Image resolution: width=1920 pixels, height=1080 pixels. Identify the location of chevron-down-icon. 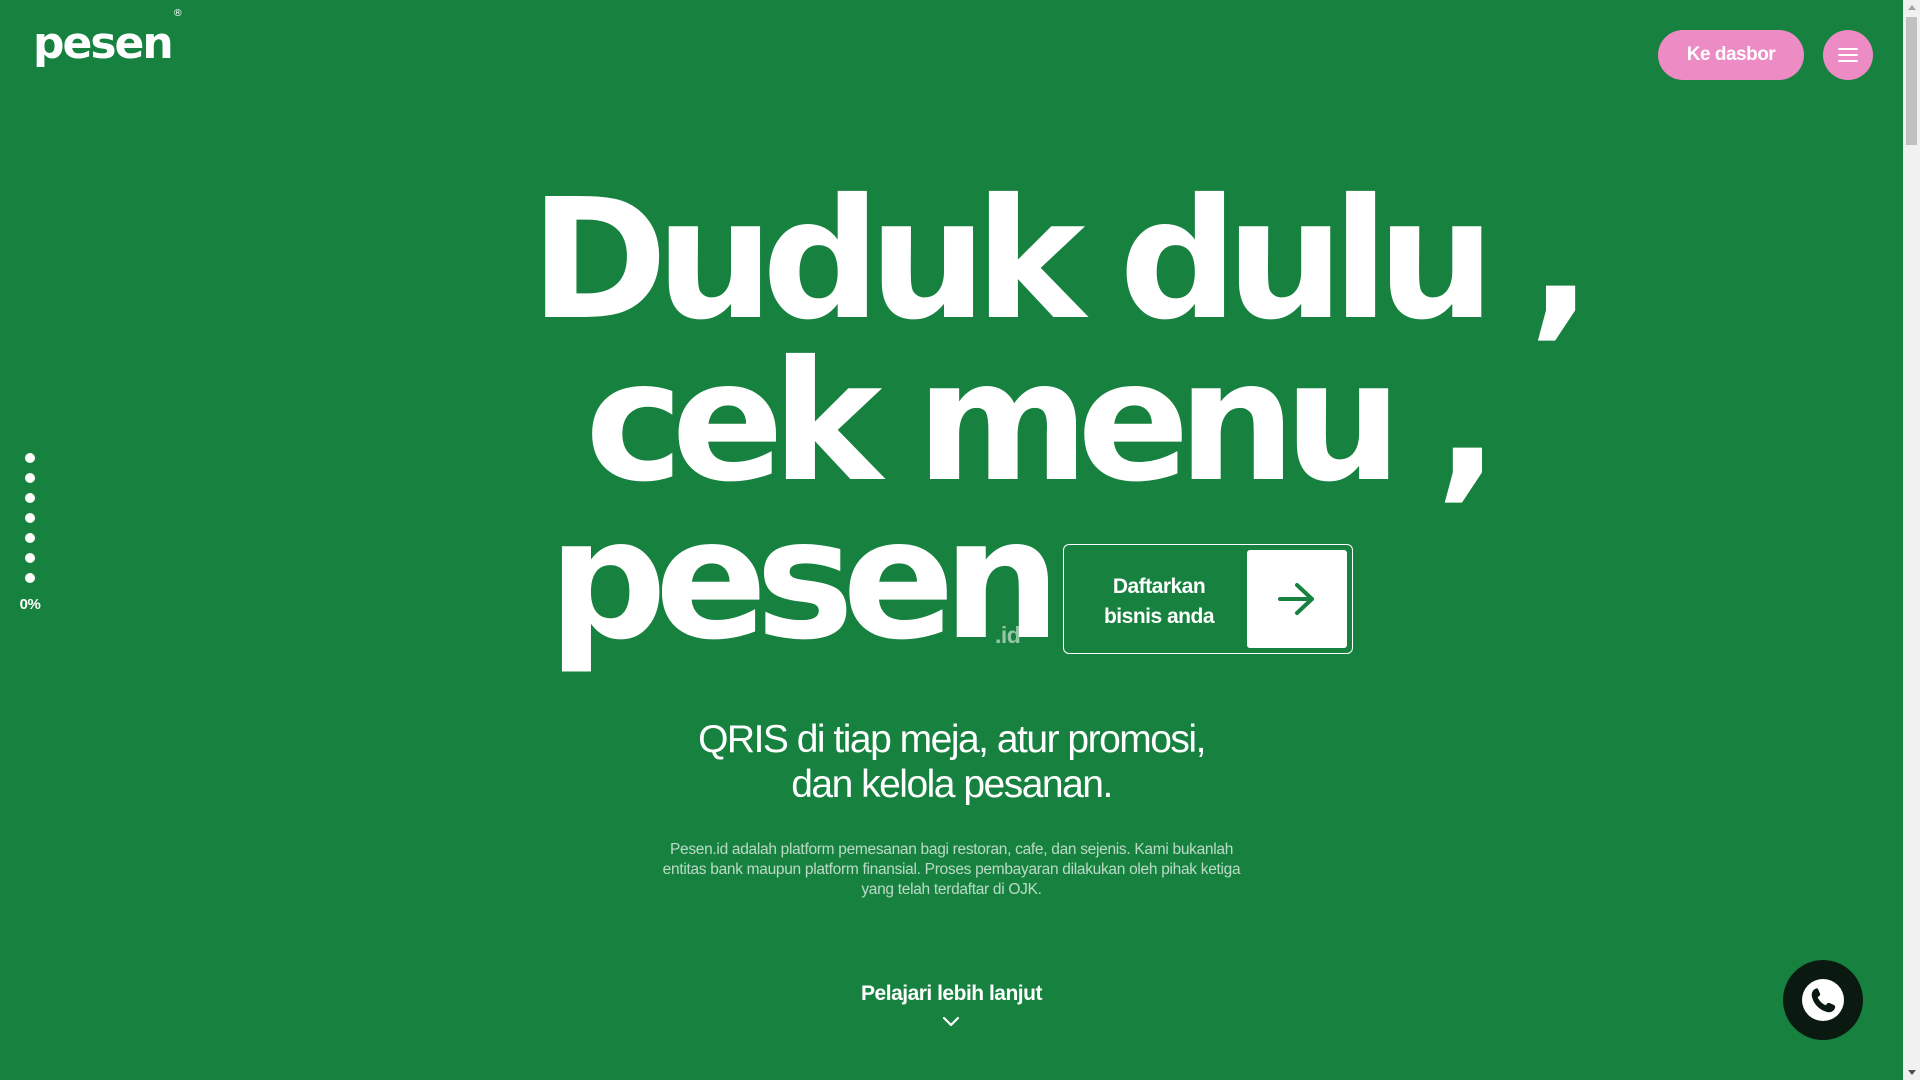
(951, 1022).